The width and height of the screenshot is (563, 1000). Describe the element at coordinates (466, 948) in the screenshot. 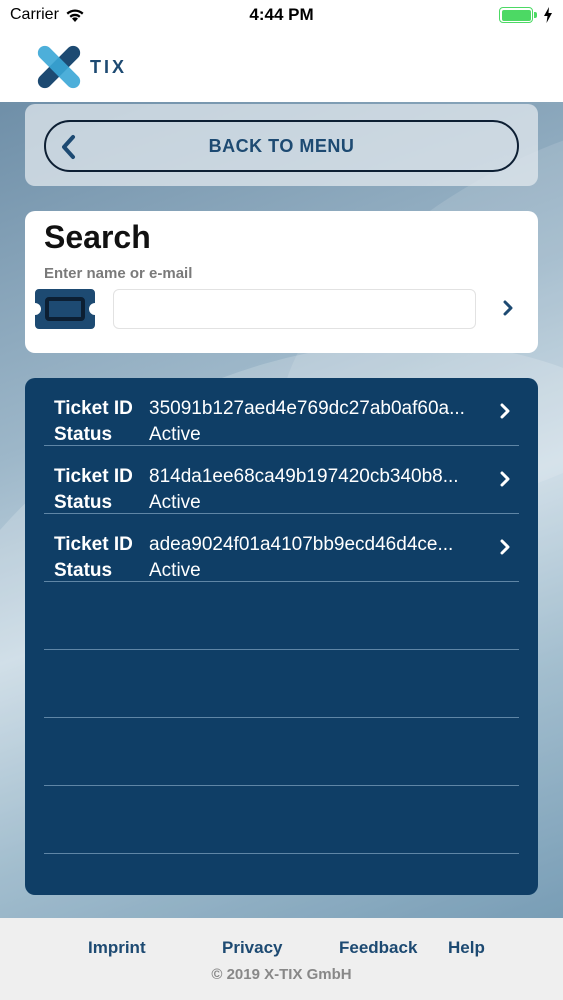

I see `help-link: Help` at that location.